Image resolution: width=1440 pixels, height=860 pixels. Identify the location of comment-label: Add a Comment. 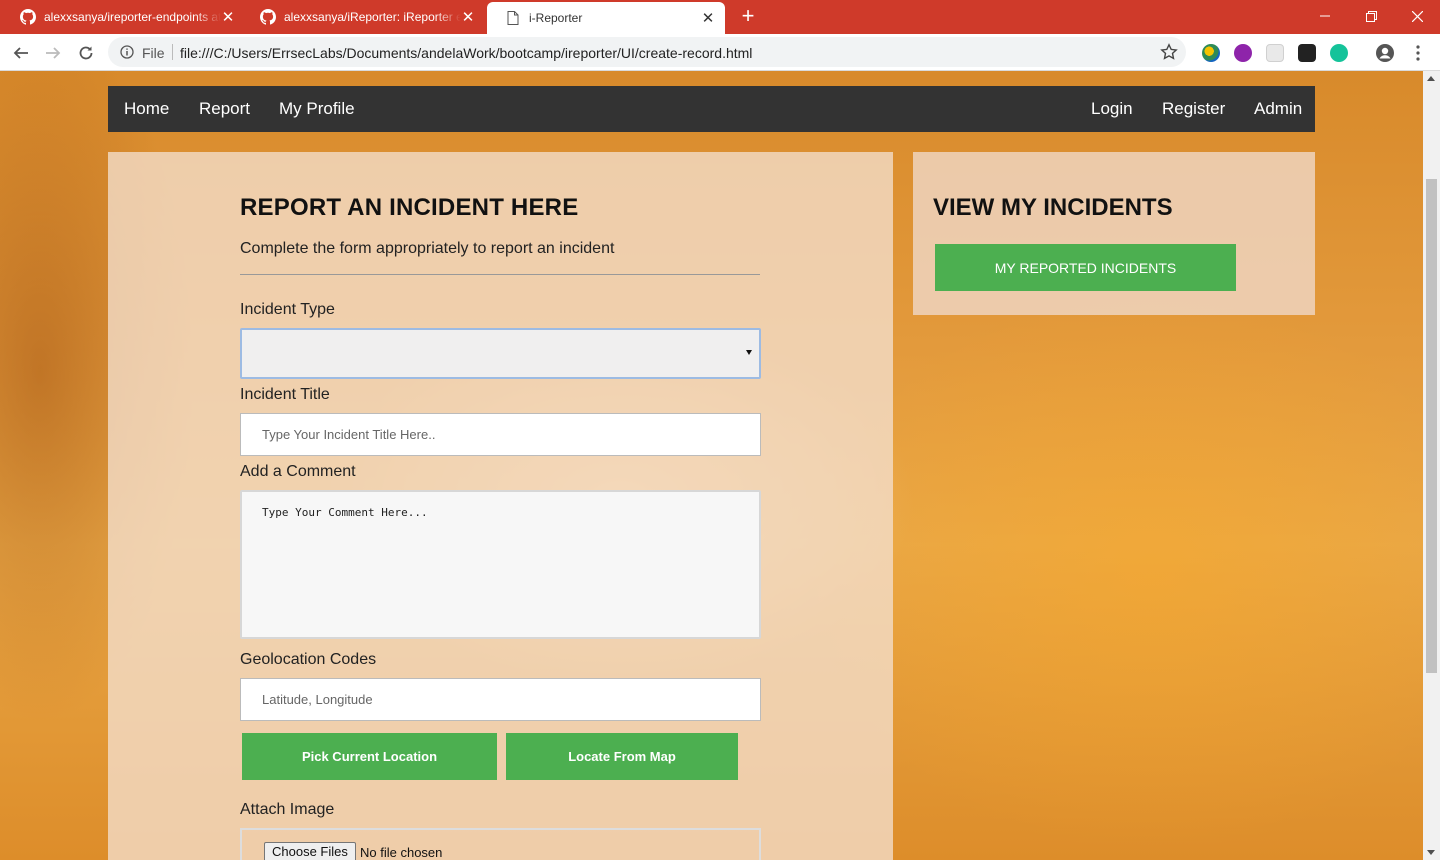
(298, 471).